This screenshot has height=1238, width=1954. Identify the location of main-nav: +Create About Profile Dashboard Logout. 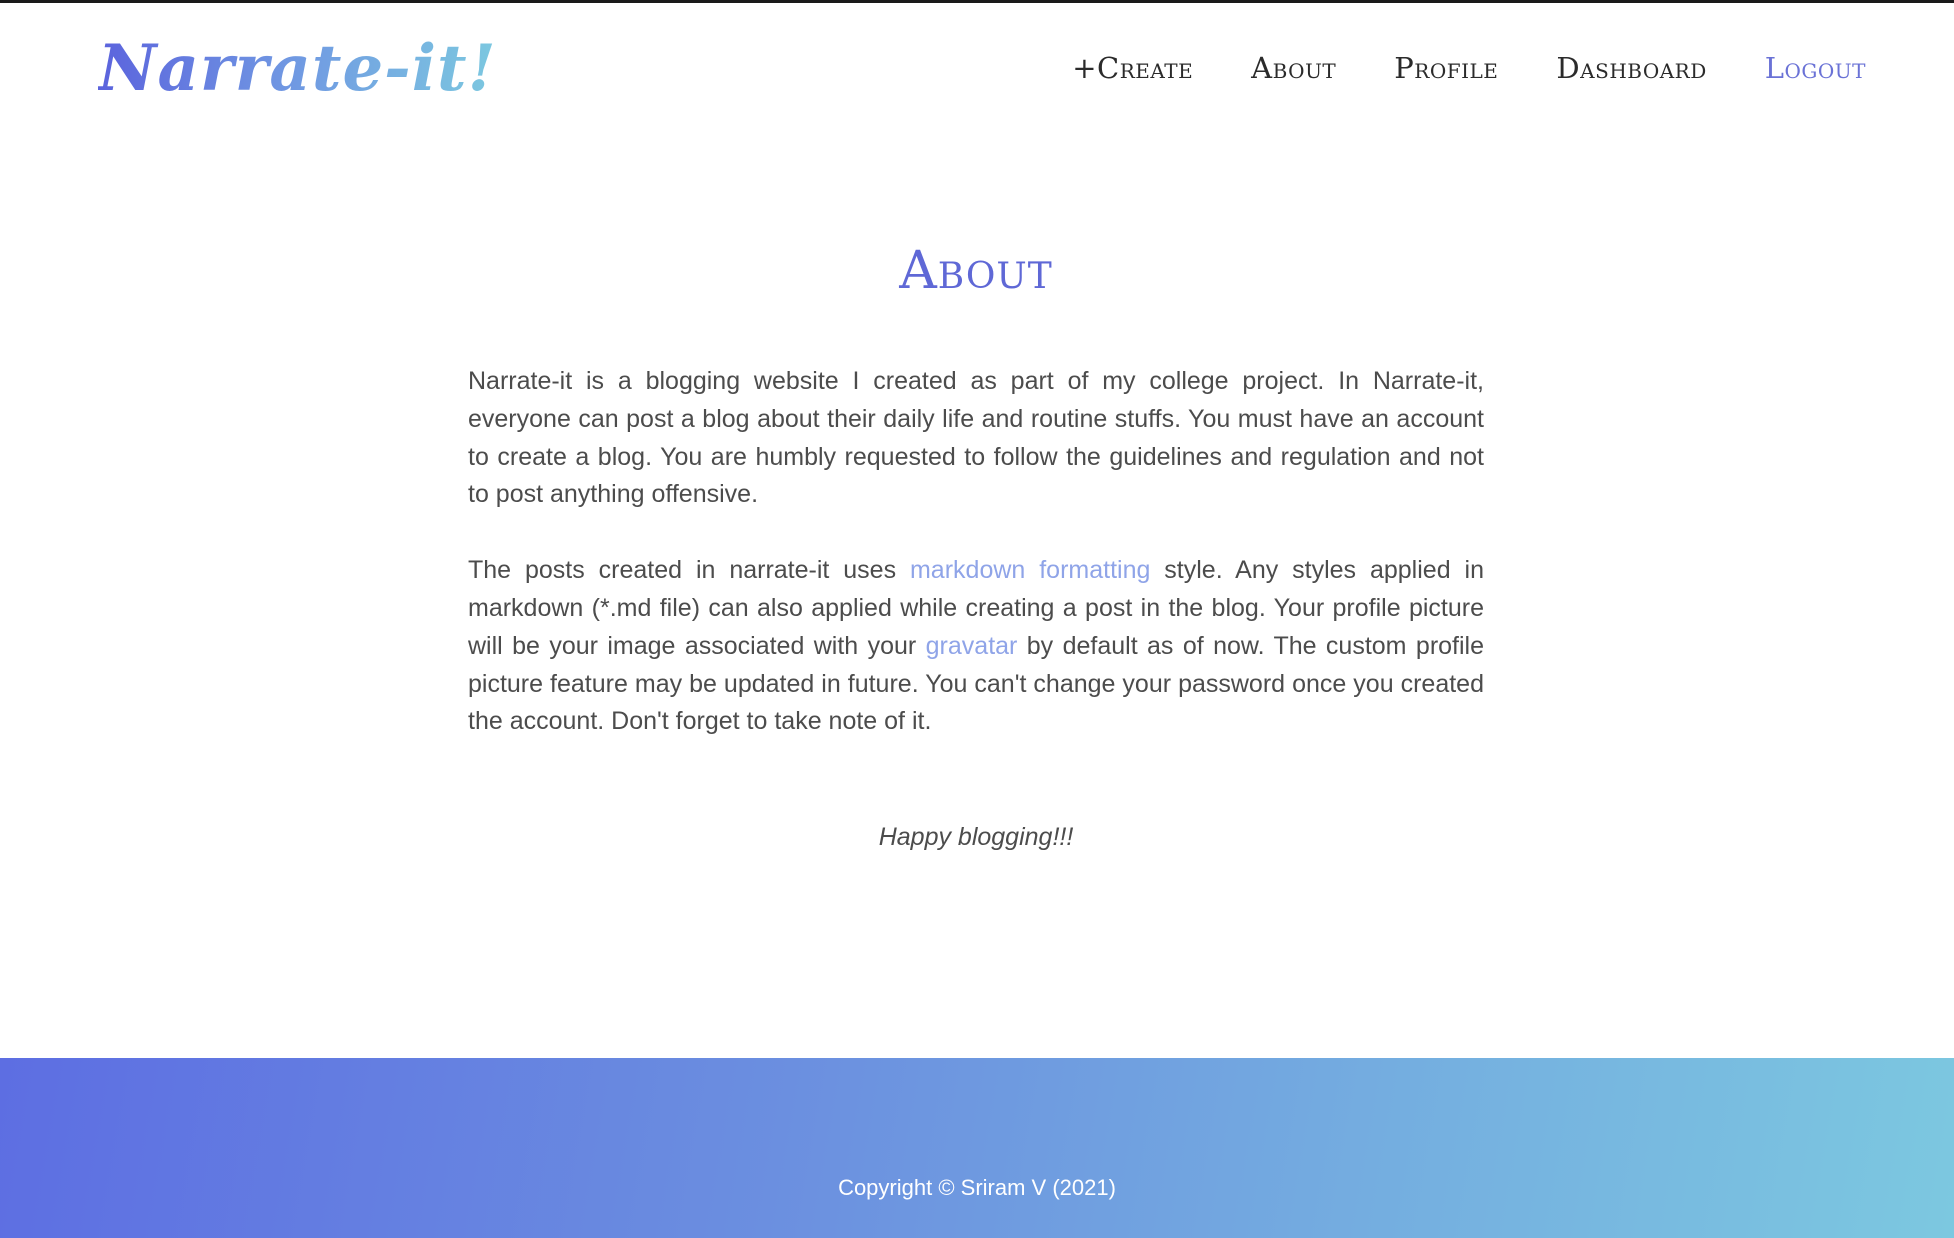
(1469, 68).